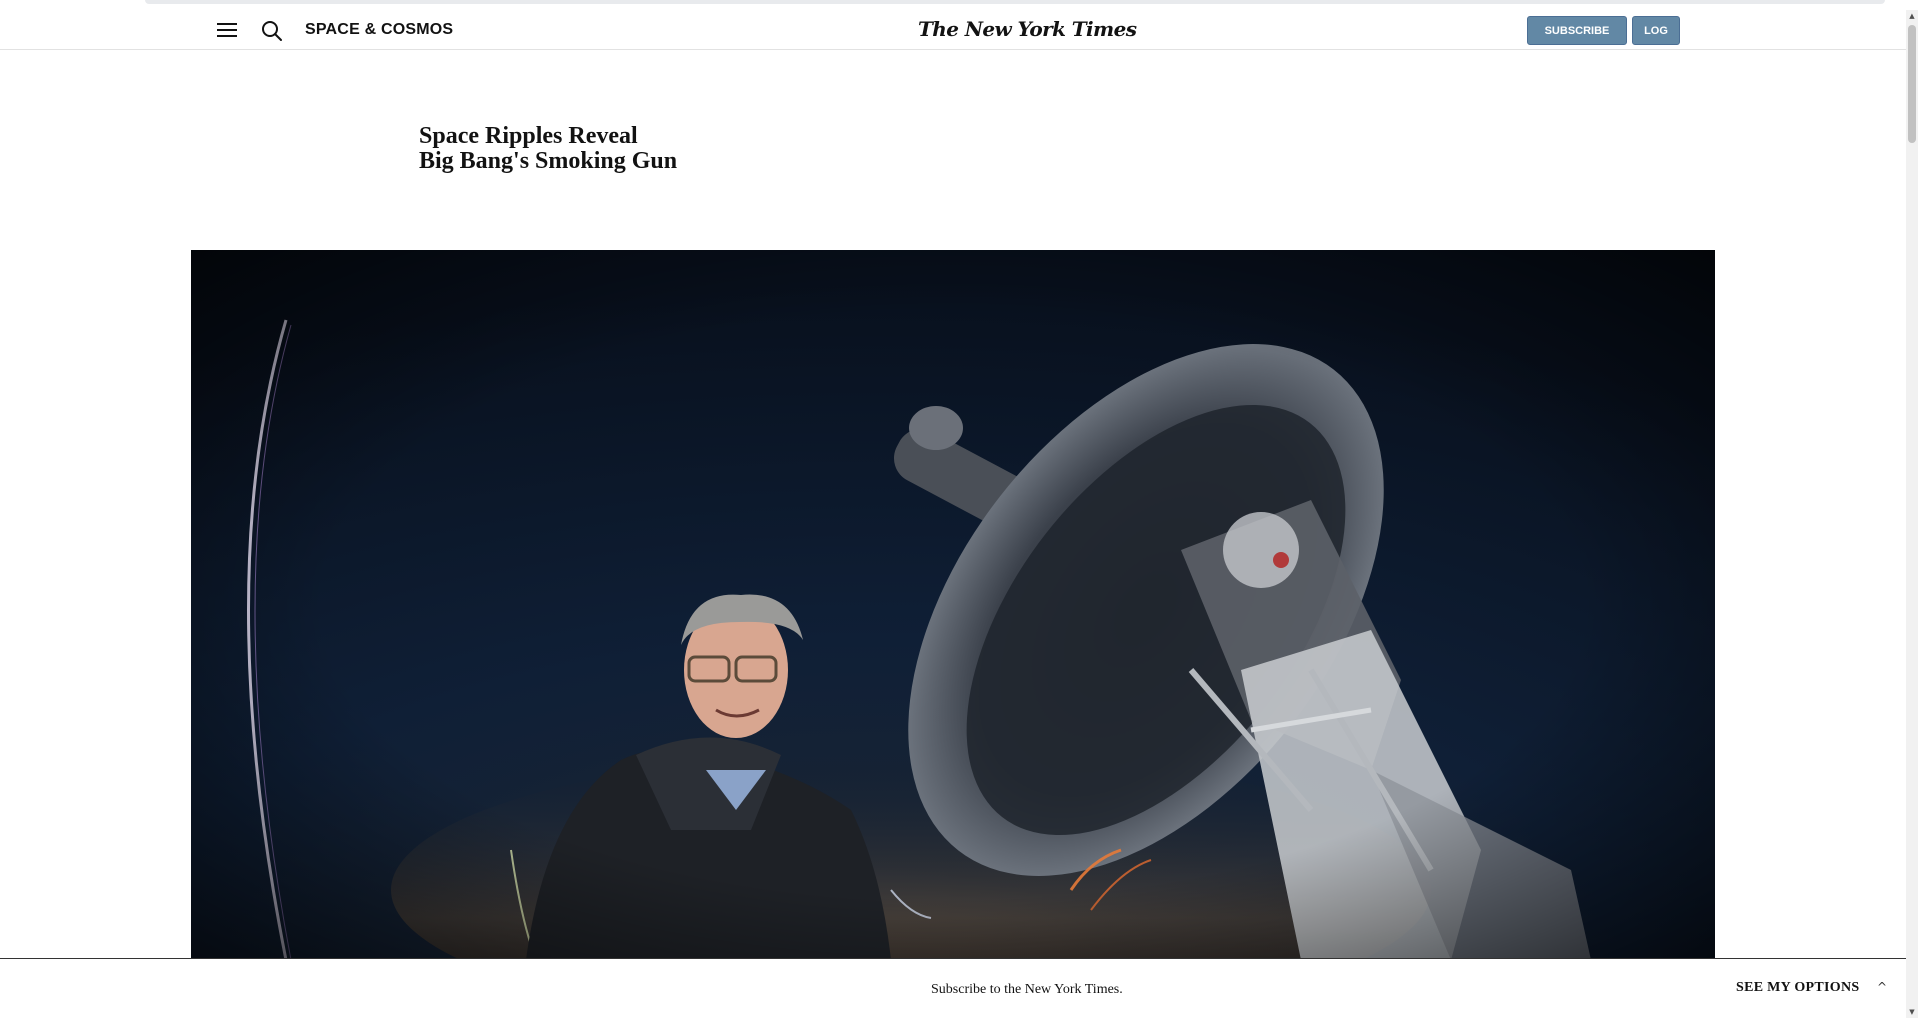 The width and height of the screenshot is (1918, 1018). I want to click on browser-chrome-edge, so click(1015, 2).